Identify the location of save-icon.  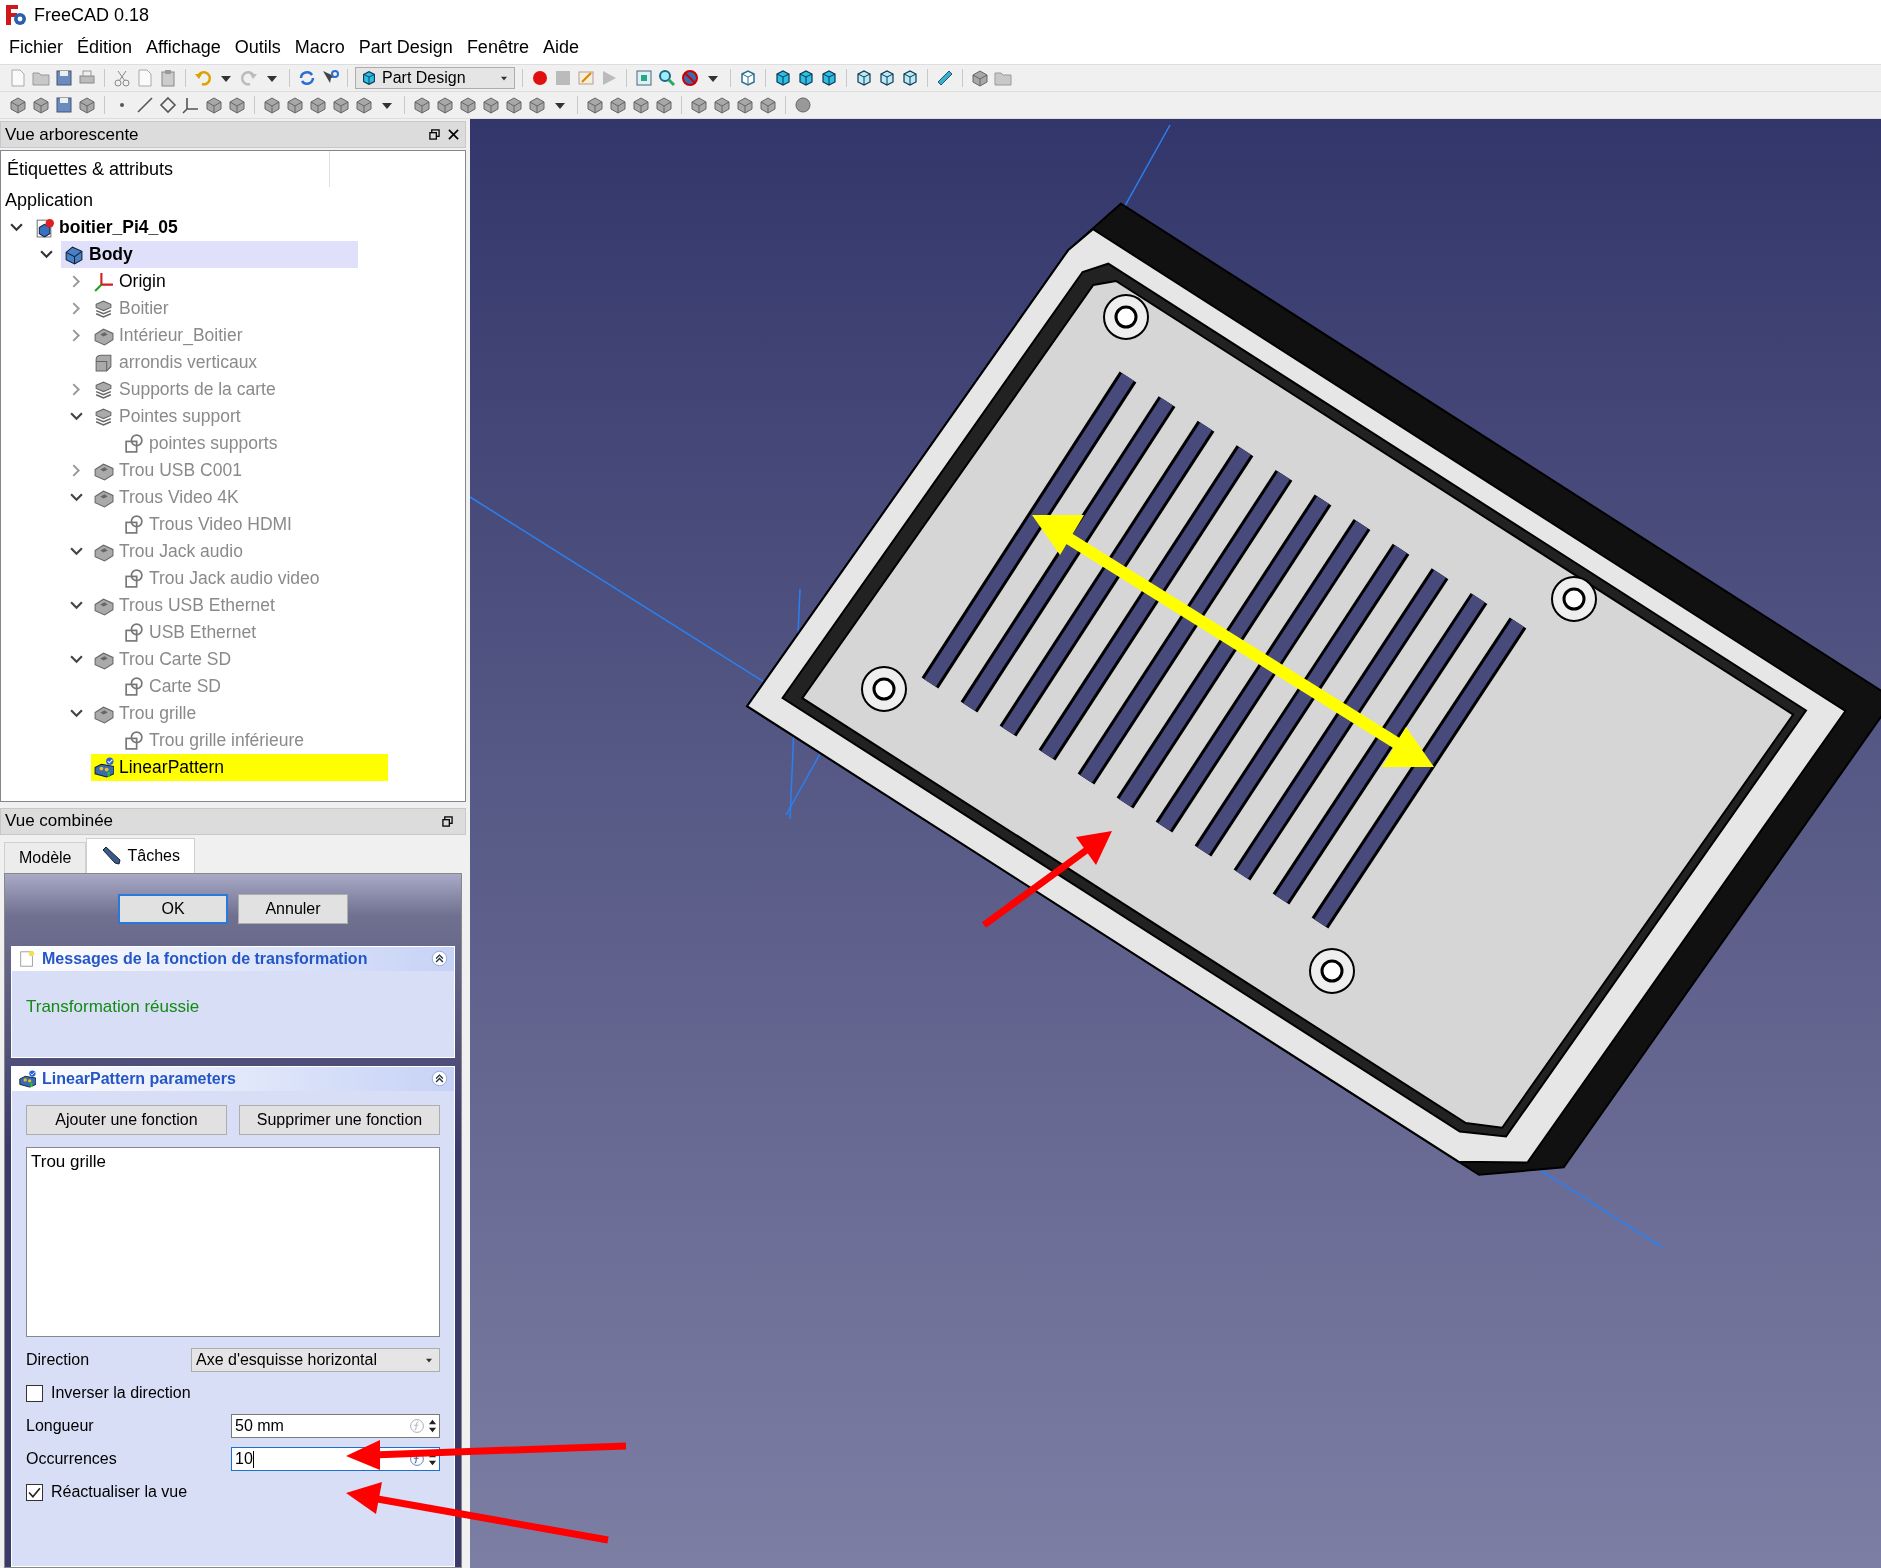
(64, 78).